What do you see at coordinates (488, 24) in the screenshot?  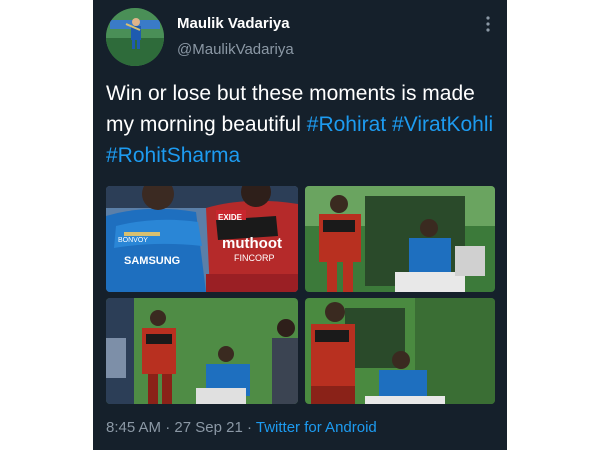 I see `more-vertical-icon` at bounding box center [488, 24].